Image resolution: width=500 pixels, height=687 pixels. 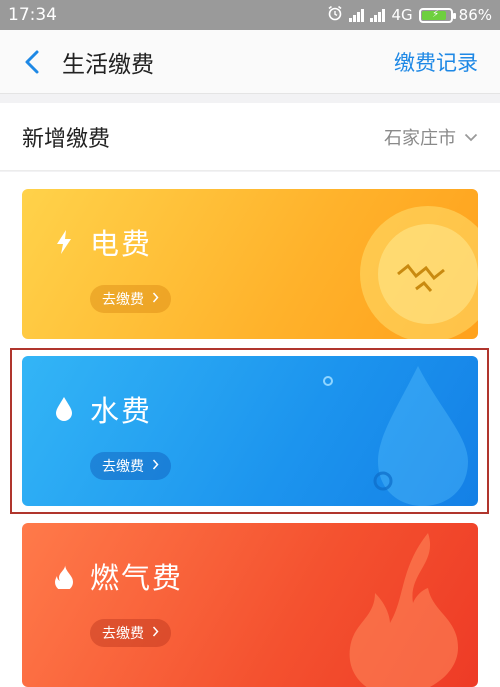 I want to click on flame-icon, so click(x=64, y=576).